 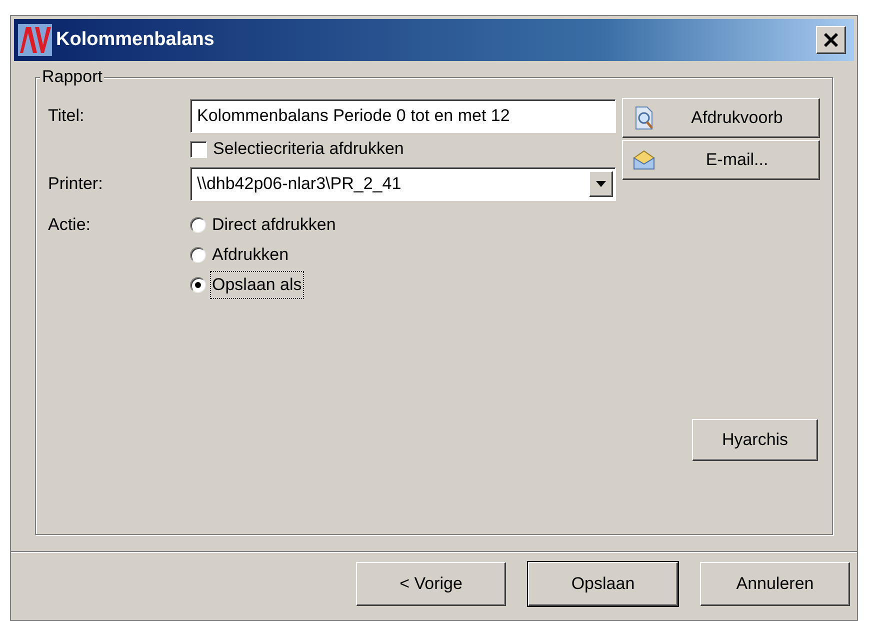 I want to click on radio-label: Afdrukken, so click(x=250, y=255).